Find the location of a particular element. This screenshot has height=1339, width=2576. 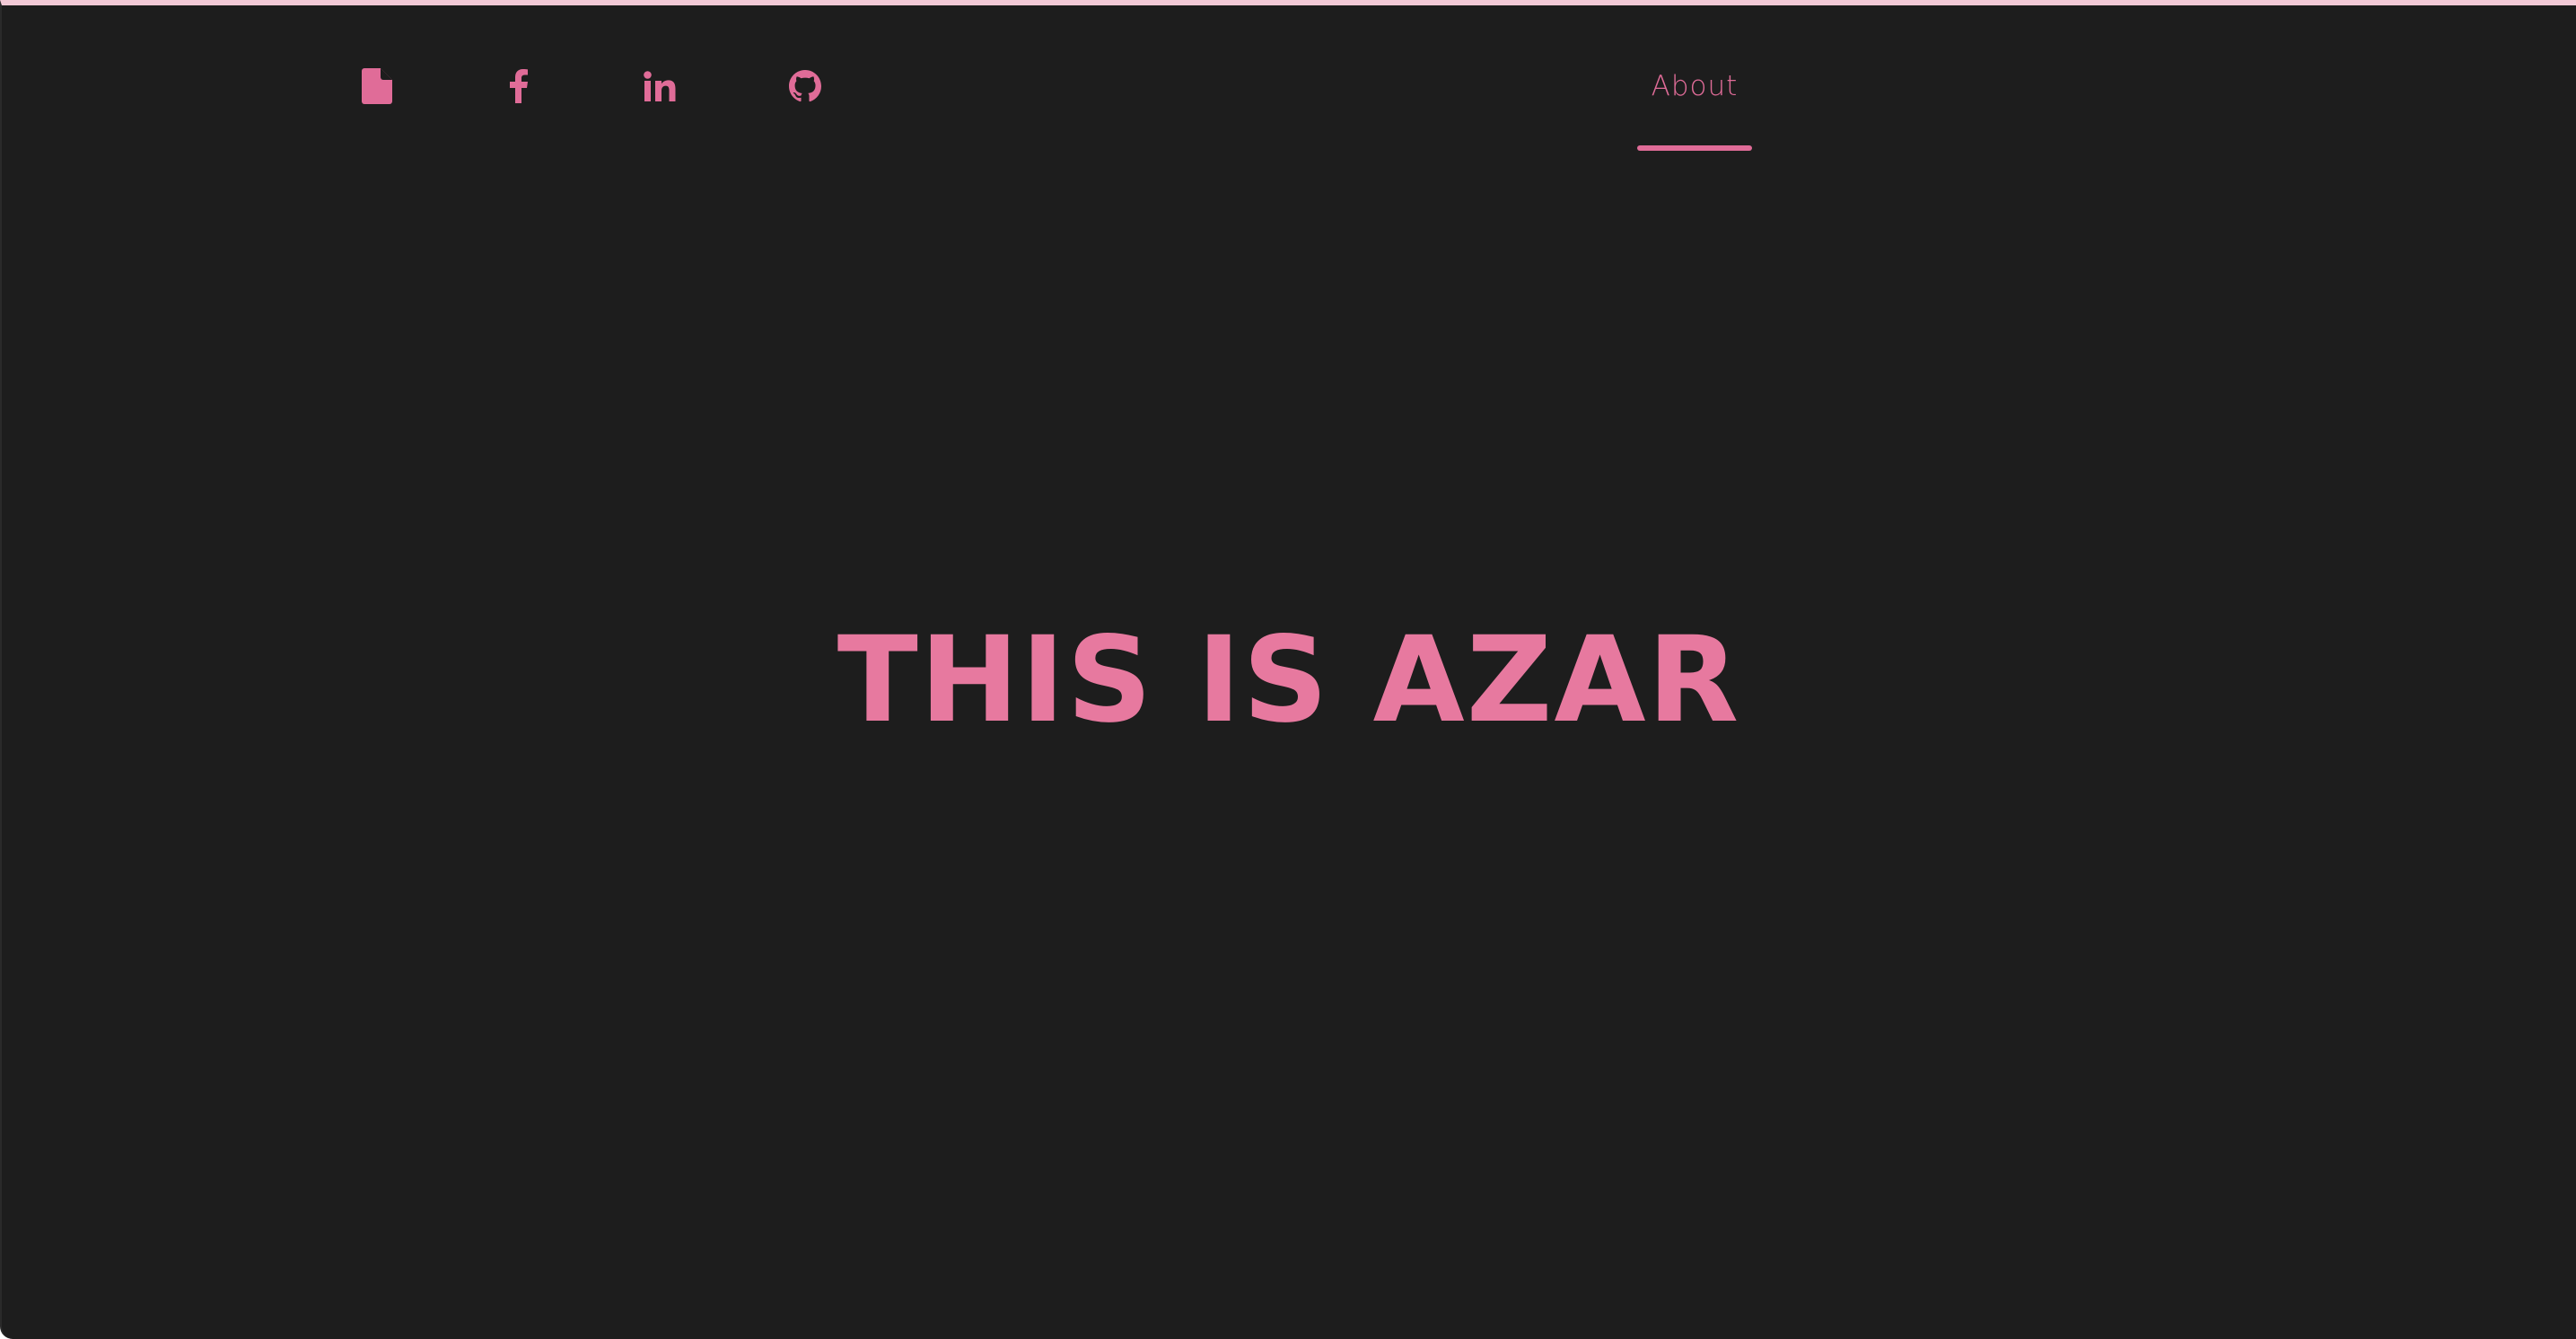

linkedin-link is located at coordinates (660, 86).